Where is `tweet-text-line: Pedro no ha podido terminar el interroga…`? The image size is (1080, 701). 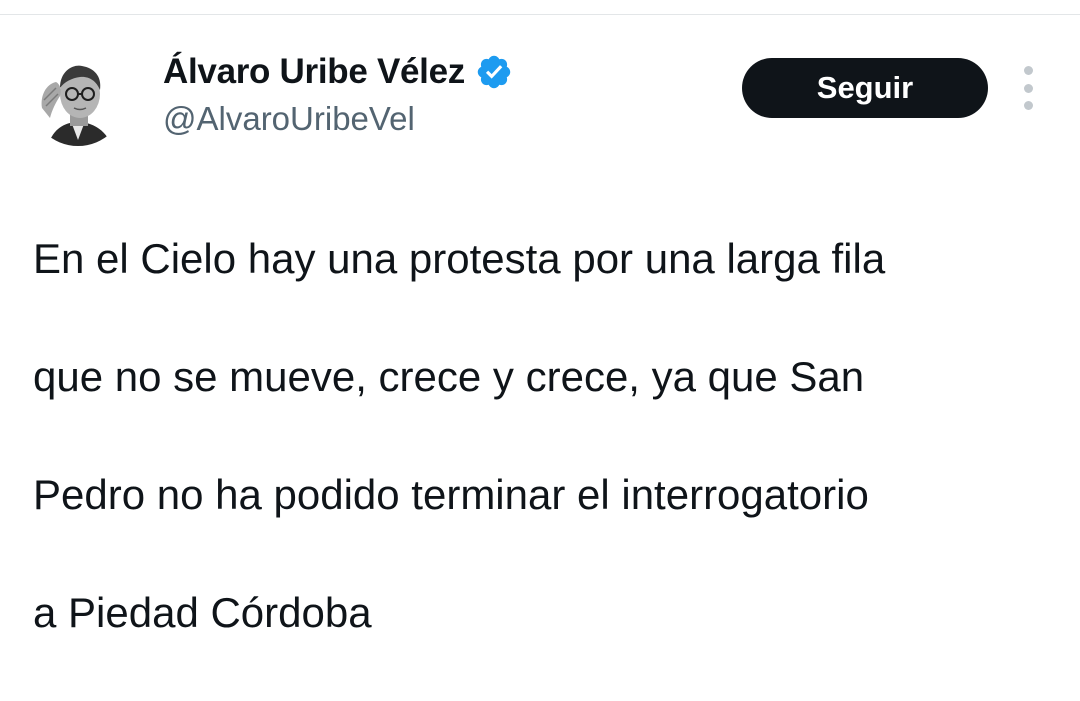
tweet-text-line: Pedro no ha podido terminar el interroga… is located at coordinates (451, 494).